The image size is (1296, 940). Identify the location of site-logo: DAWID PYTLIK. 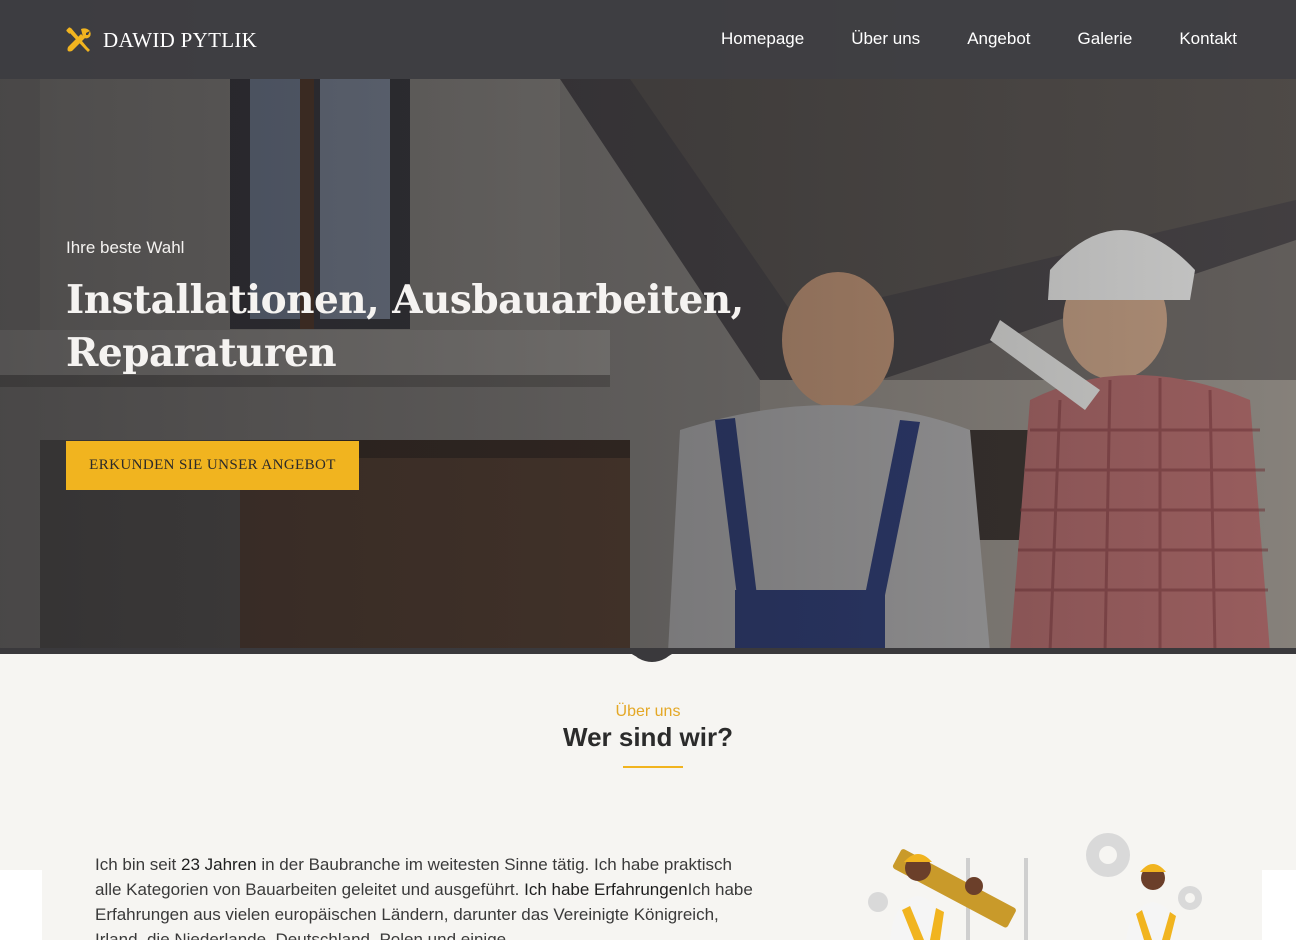
(160, 40).